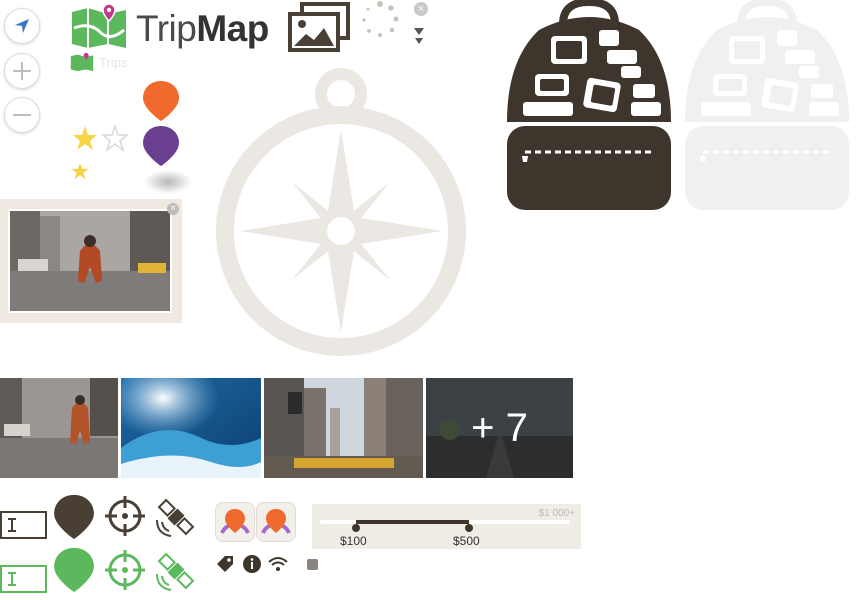 The image size is (865, 600). I want to click on star-rating, so click(101, 139).